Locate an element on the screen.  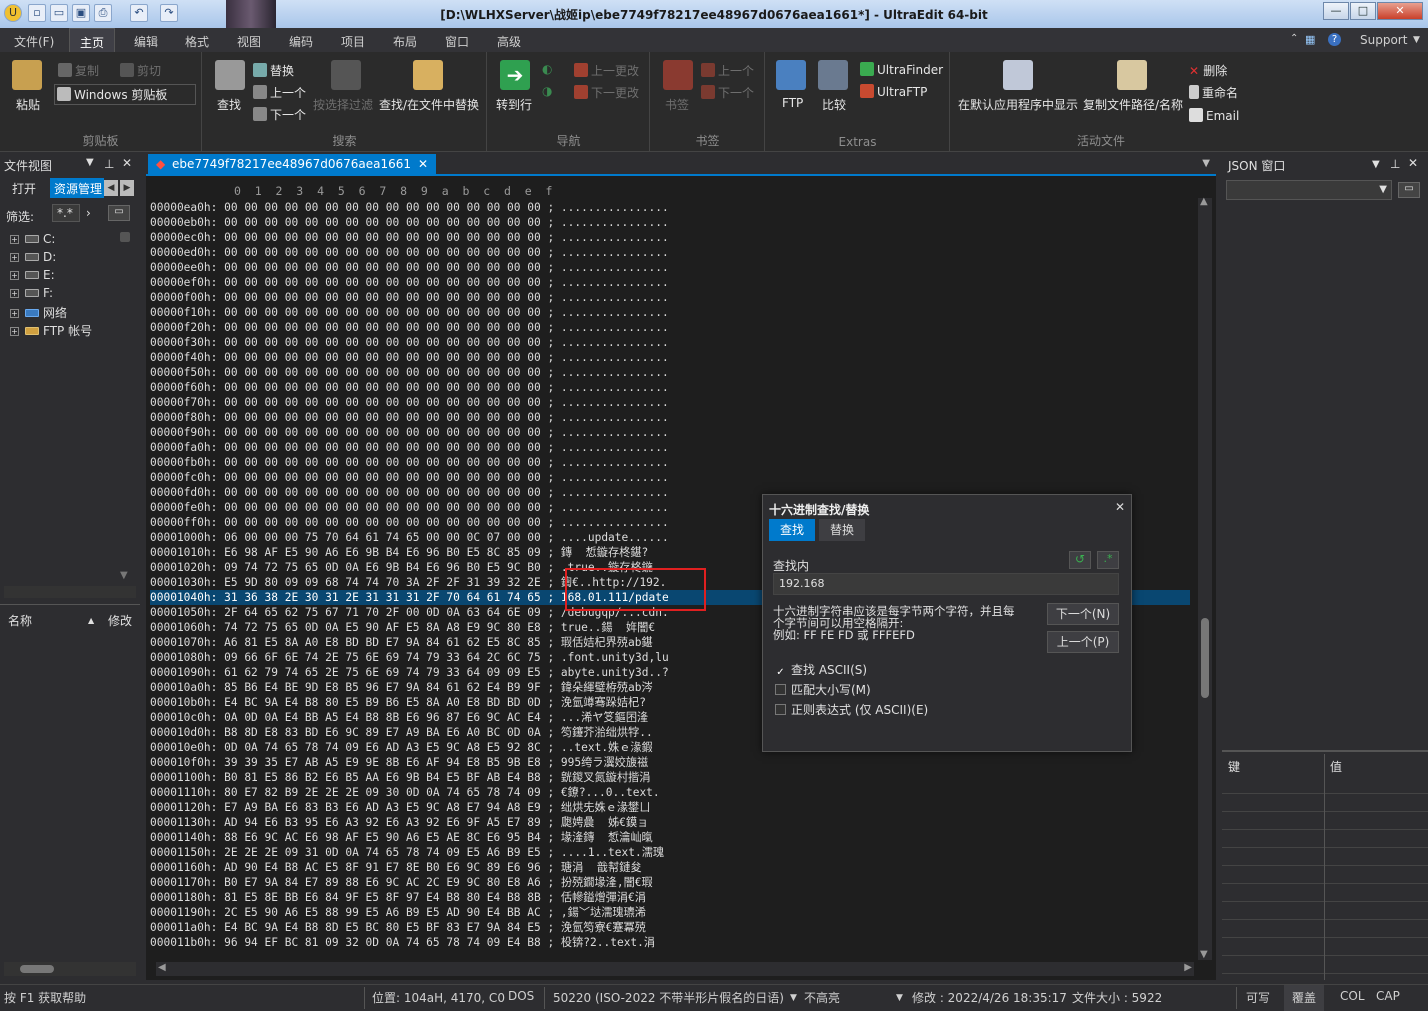
status-encoding: 50220 (ISO-2022 不带半形片假名的日语) is located at coordinates (668, 997).